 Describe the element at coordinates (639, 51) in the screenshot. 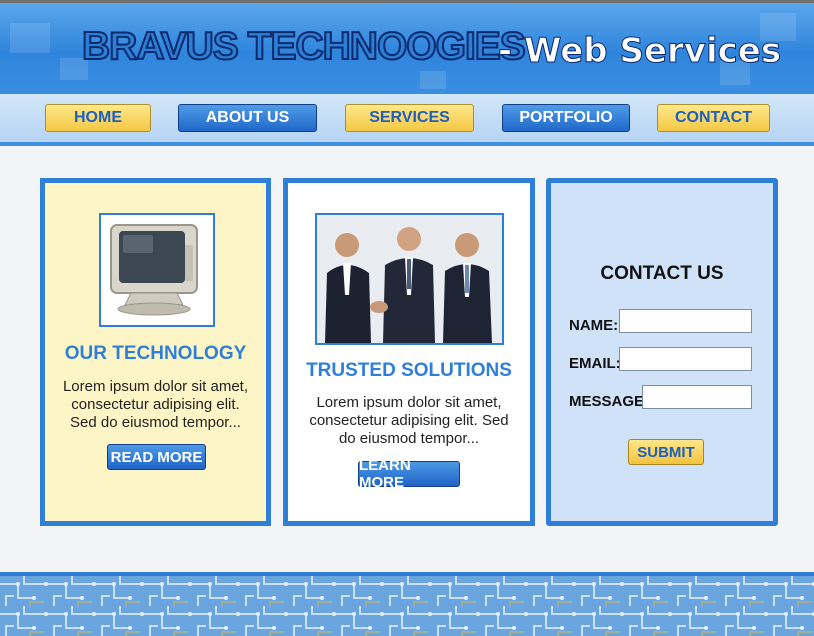

I see `site-tagline: - Web Services` at that location.